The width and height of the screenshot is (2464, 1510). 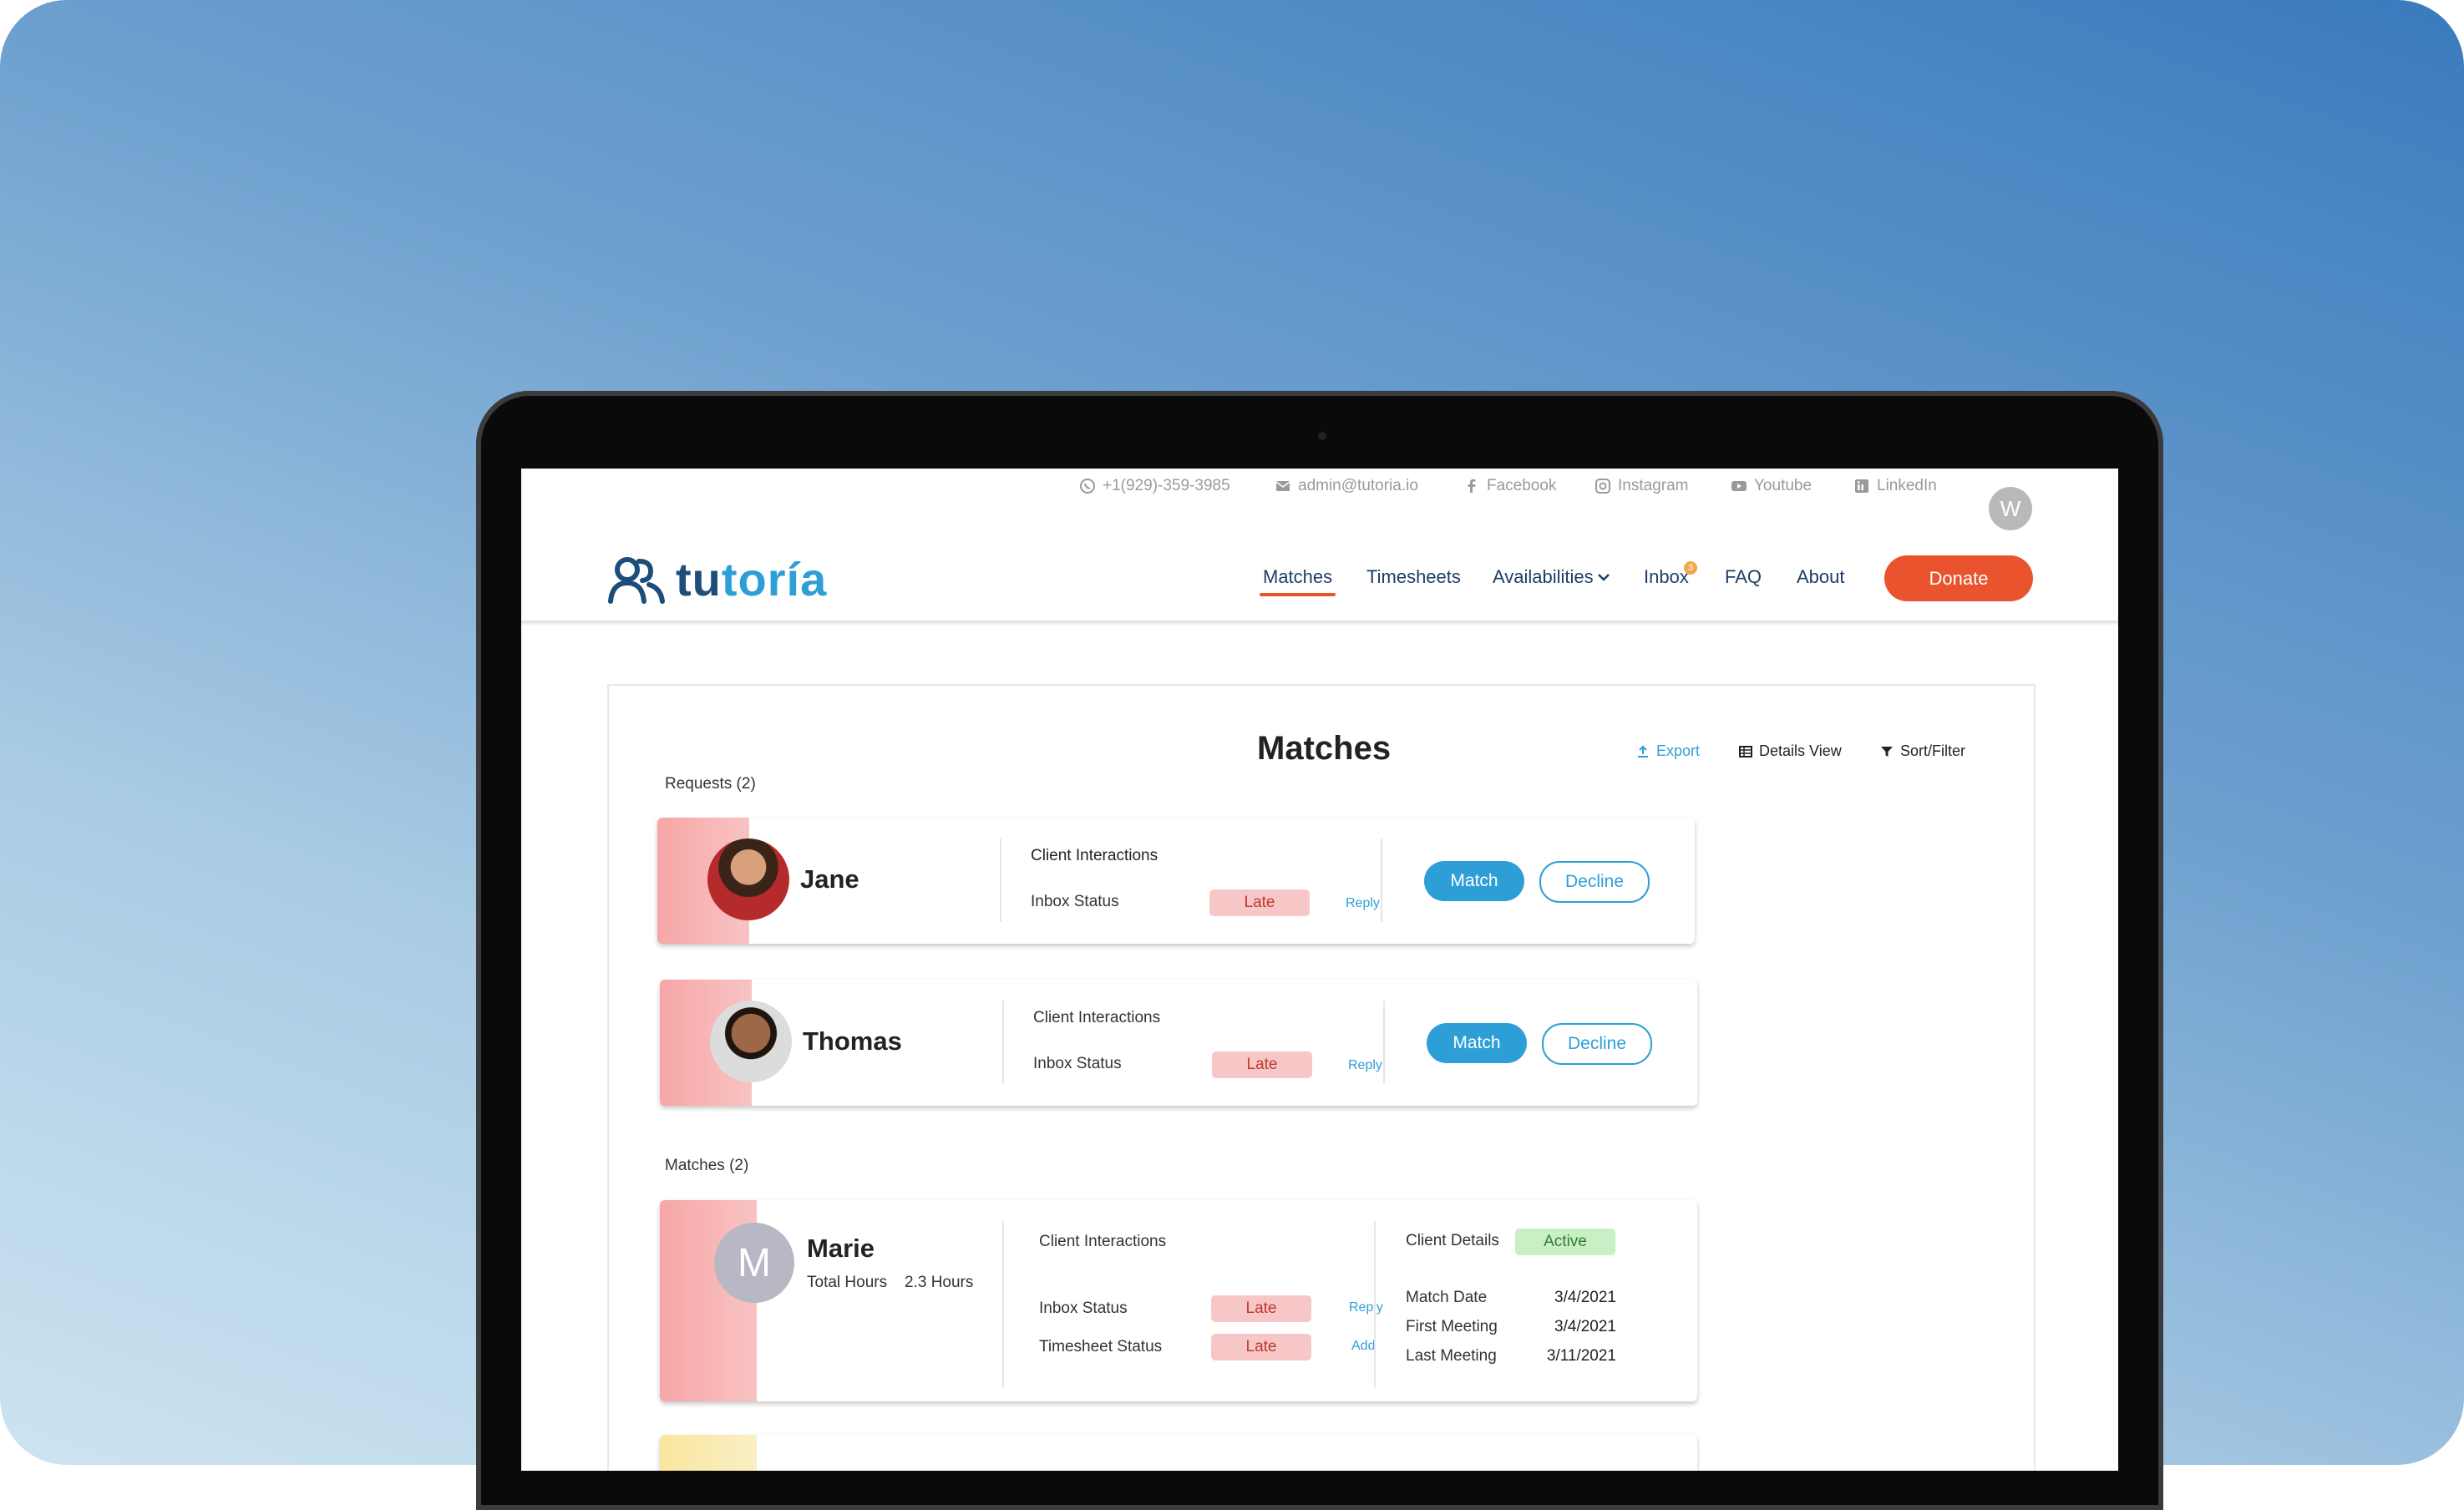 What do you see at coordinates (1472, 486) in the screenshot?
I see `facebook-icon` at bounding box center [1472, 486].